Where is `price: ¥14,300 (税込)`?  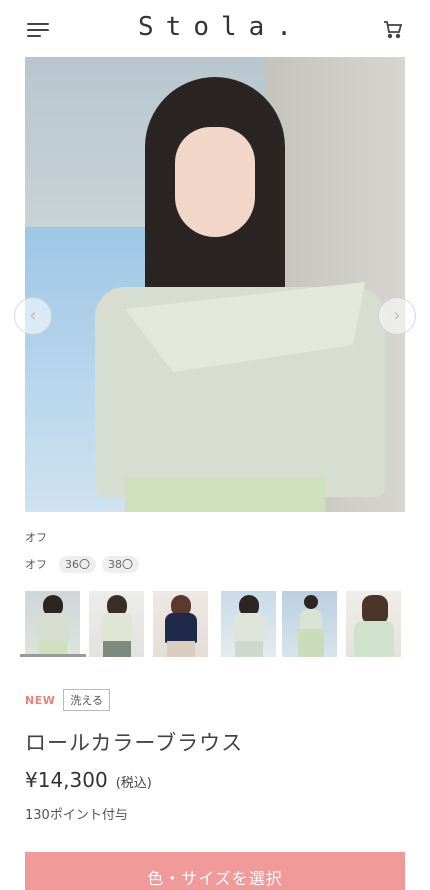 price: ¥14,300 (税込) is located at coordinates (88, 780).